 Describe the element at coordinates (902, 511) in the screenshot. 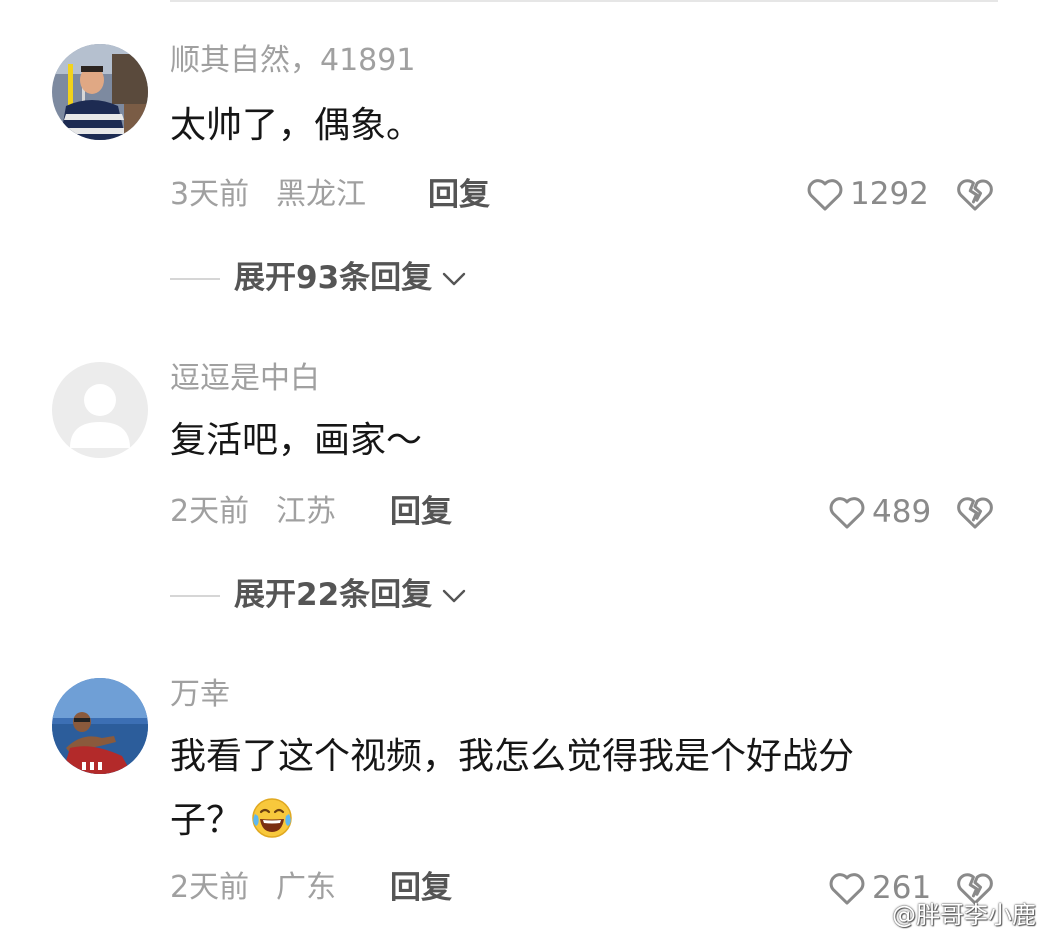

I see `like-count: 489` at that location.